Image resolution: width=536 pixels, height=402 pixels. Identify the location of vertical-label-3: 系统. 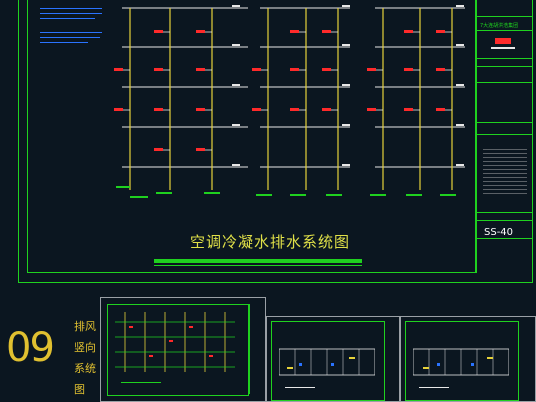
(85, 368).